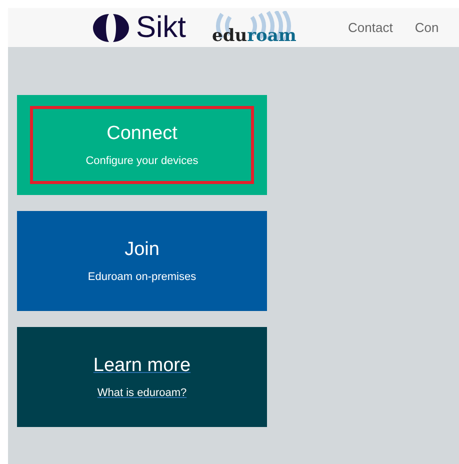 The width and height of the screenshot is (459, 464). Describe the element at coordinates (142, 161) in the screenshot. I see `card-subtitle: Configure your devices` at that location.